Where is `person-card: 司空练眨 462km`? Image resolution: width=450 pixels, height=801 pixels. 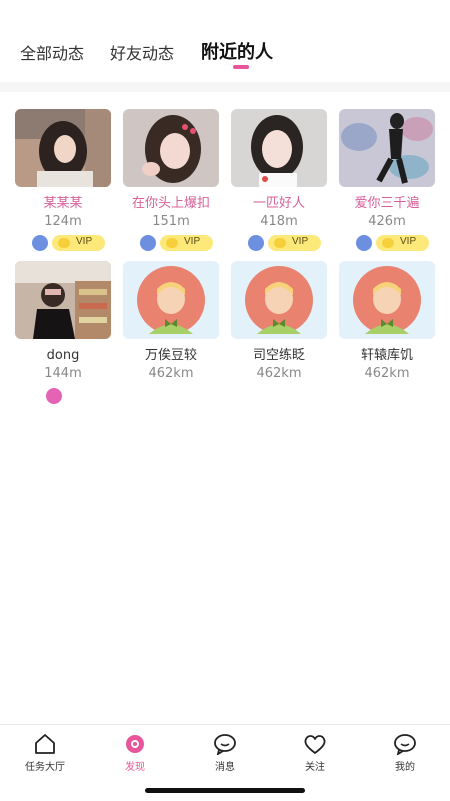
person-card: 司空练眨 462km is located at coordinates (279, 321).